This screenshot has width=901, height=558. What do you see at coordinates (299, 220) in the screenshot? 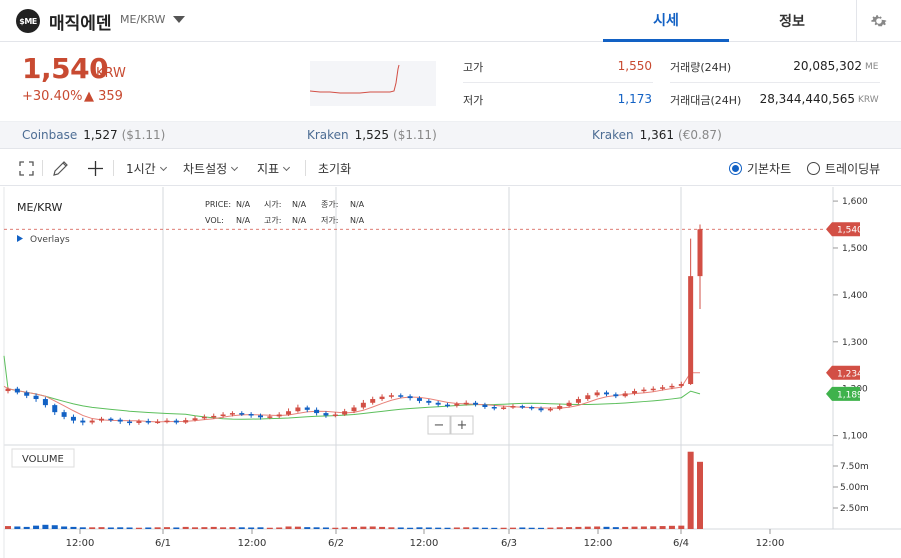
I see `legend-high-value: N/A` at bounding box center [299, 220].